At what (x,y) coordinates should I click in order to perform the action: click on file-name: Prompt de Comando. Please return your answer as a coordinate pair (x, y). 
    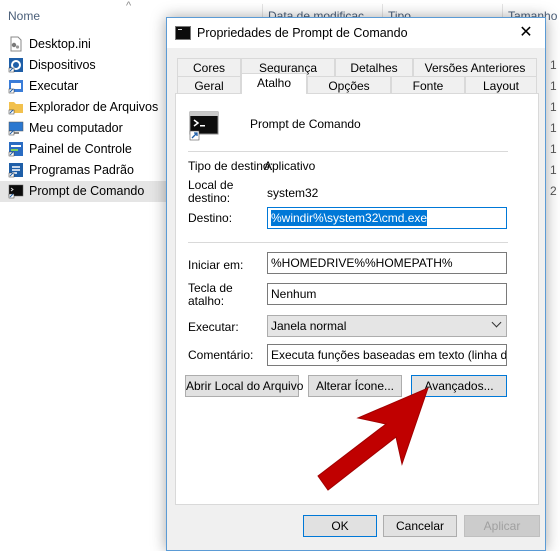
    Looking at the image, I should click on (87, 191).